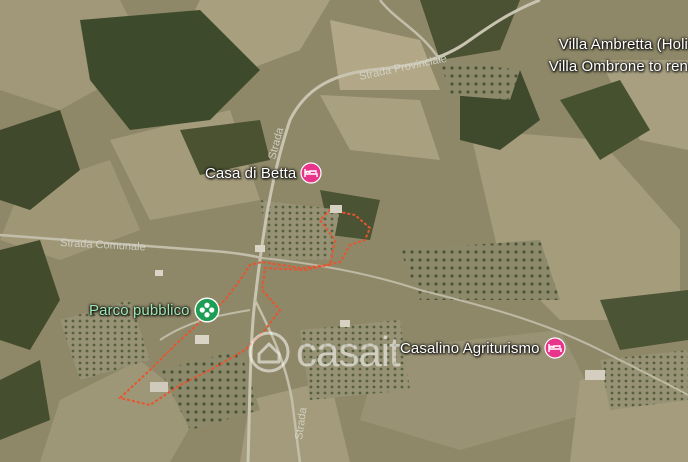  I want to click on place-casa-di-betta: Casa di Betta, so click(263, 173).